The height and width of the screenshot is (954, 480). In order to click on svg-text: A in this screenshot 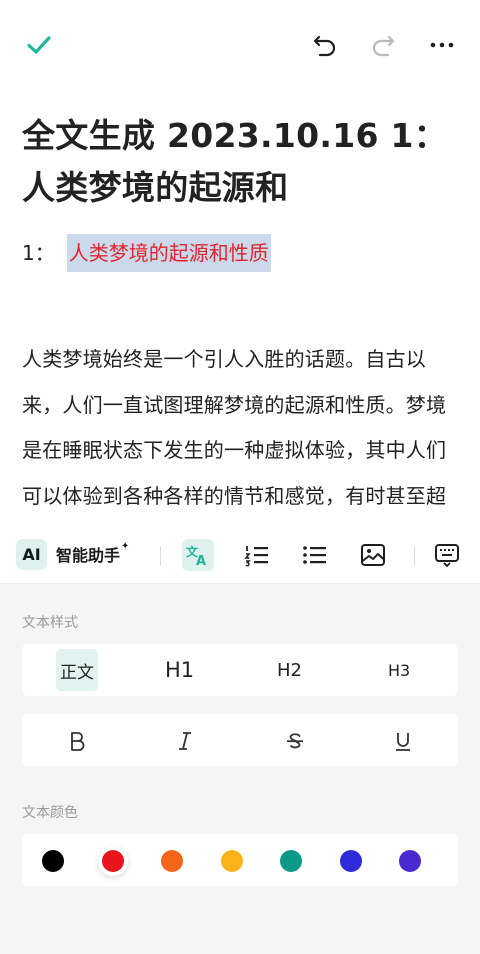, I will do `click(201, 560)`.